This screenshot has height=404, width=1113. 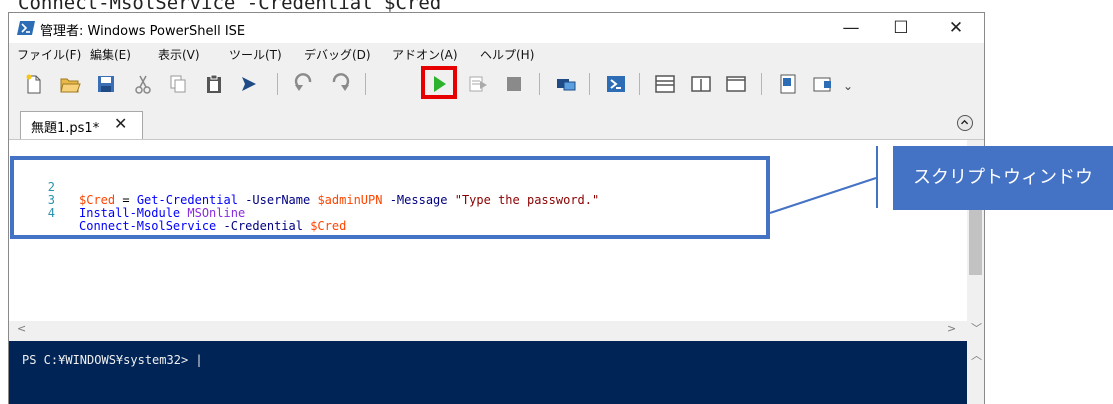 What do you see at coordinates (851, 28) in the screenshot?
I see `minimize-button: —` at bounding box center [851, 28].